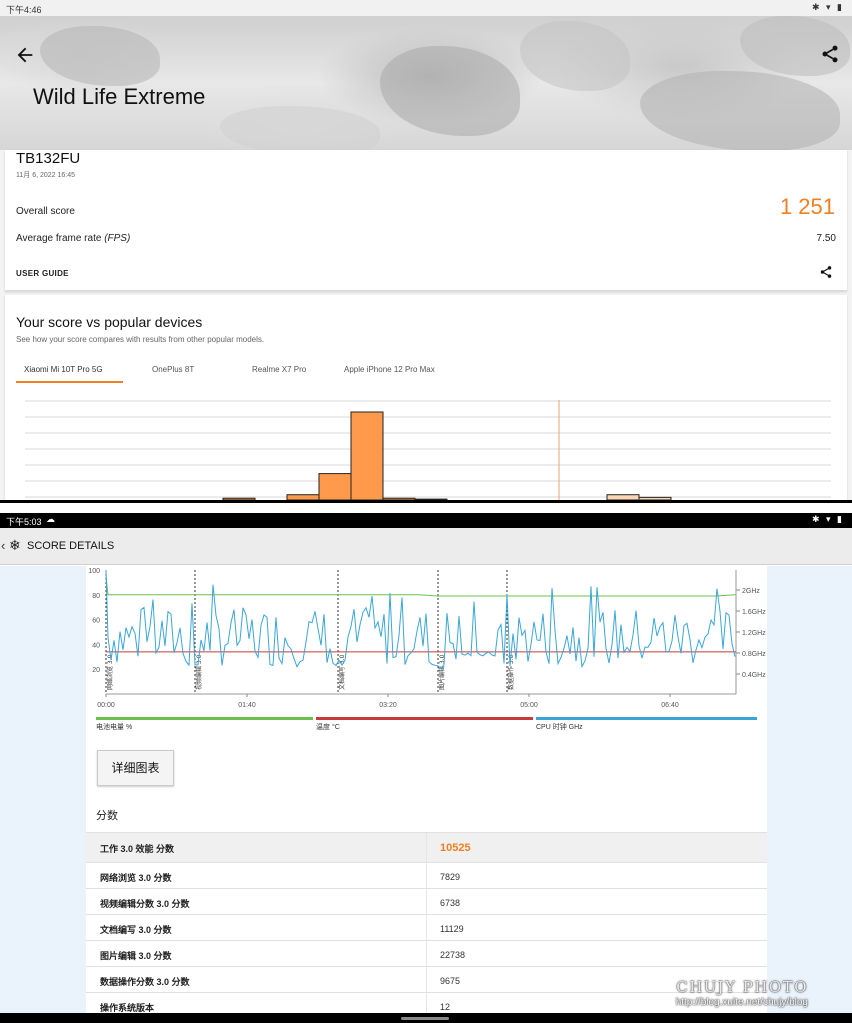 This screenshot has height=1023, width=852. What do you see at coordinates (24, 522) in the screenshot?
I see `status-time: 下午5:03` at bounding box center [24, 522].